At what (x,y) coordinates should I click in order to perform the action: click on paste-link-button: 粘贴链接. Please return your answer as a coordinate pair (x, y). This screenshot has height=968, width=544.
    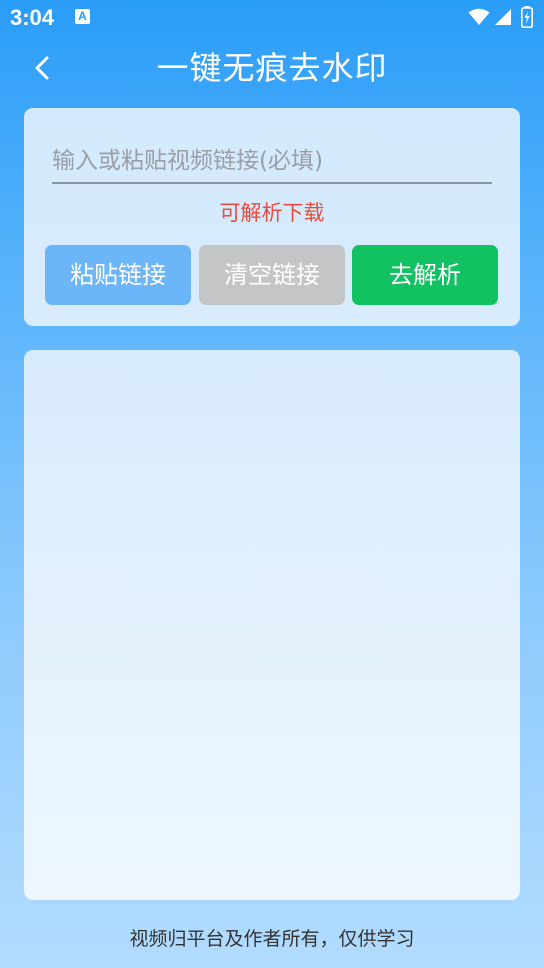
    Looking at the image, I should click on (118, 275).